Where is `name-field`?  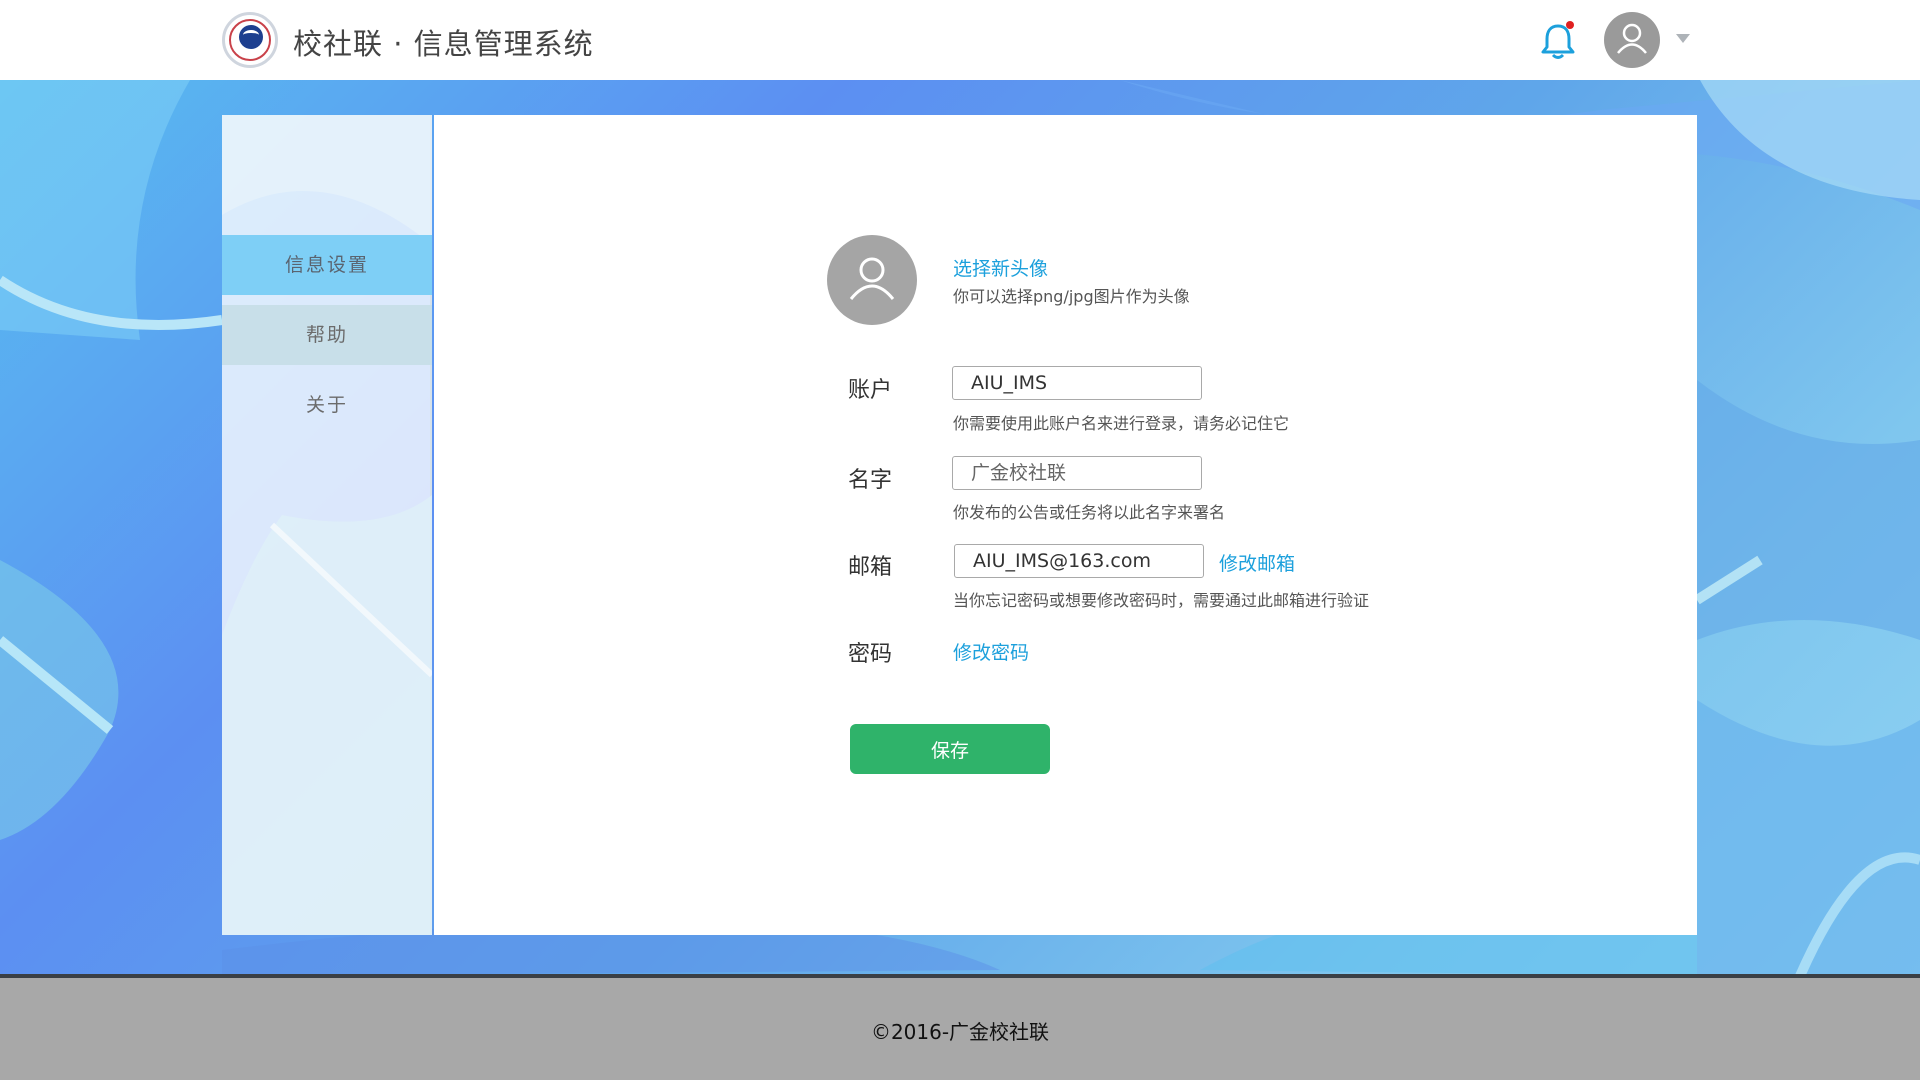 name-field is located at coordinates (1077, 473).